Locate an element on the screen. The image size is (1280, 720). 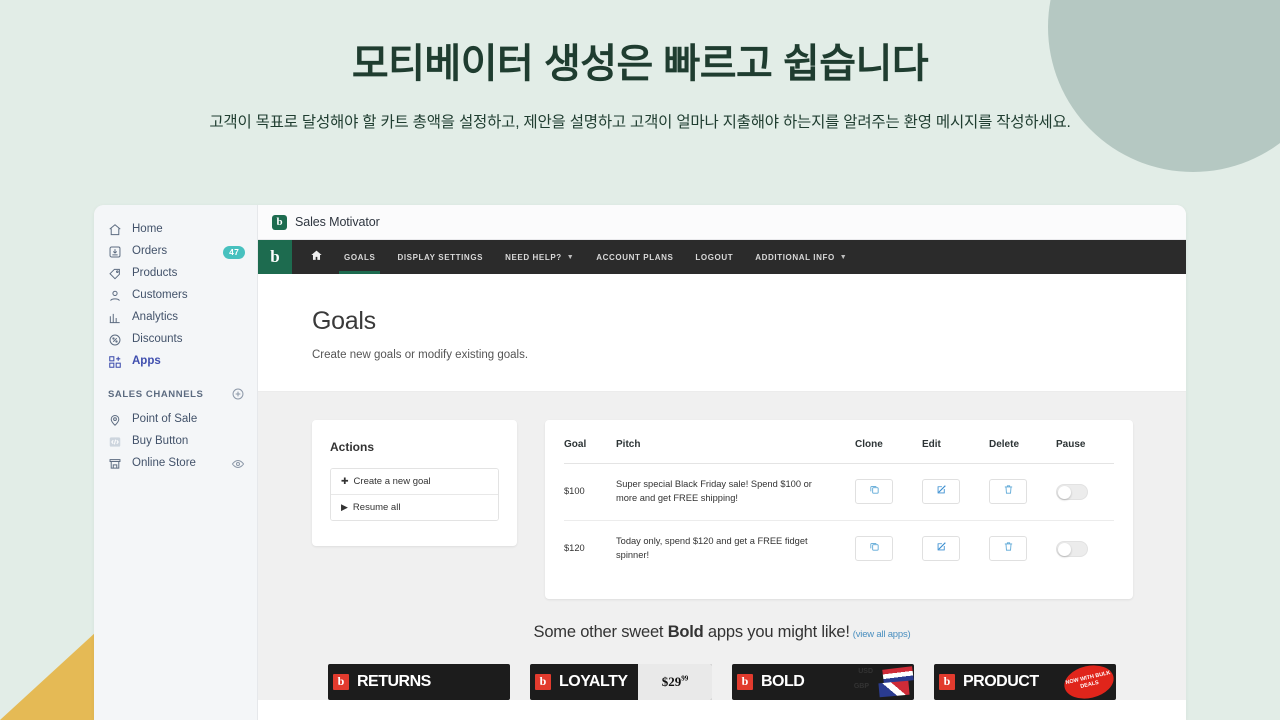
orders-icon is located at coordinates (115, 252).